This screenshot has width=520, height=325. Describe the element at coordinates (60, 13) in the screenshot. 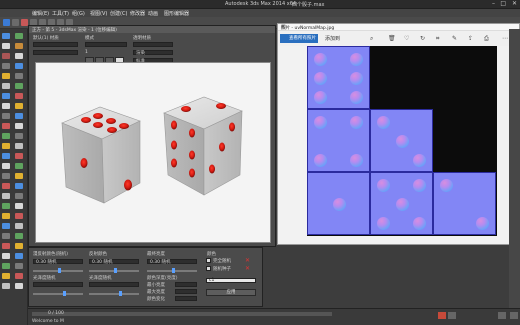

I see `menu-item: 工具(T)` at that location.